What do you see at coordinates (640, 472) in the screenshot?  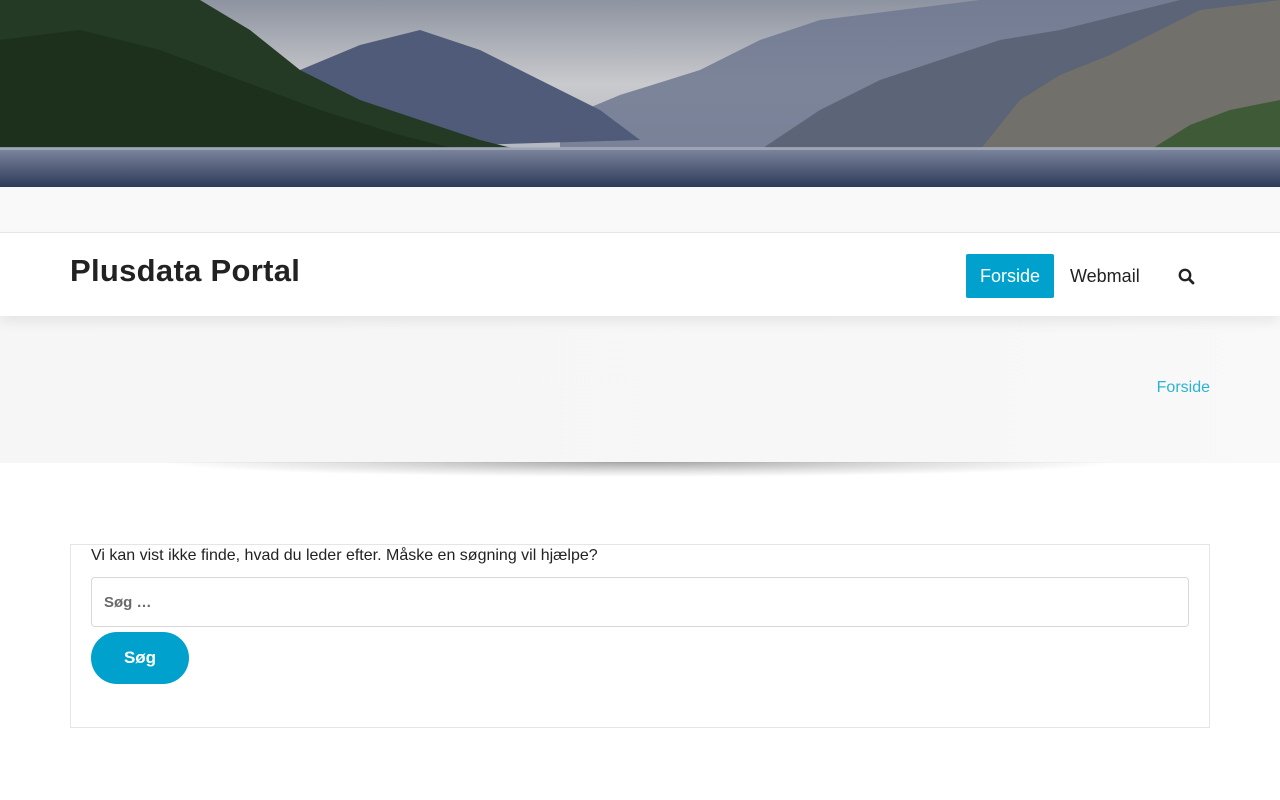 I see `band-shadow-divider` at bounding box center [640, 472].